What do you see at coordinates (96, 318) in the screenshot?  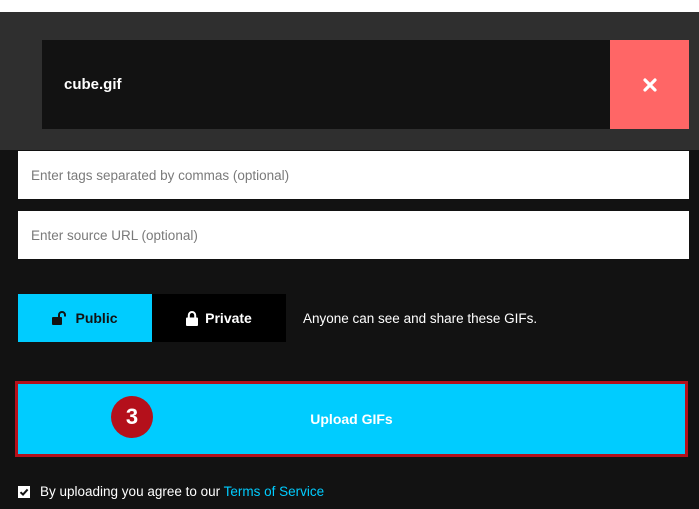 I see `public-label: Public` at bounding box center [96, 318].